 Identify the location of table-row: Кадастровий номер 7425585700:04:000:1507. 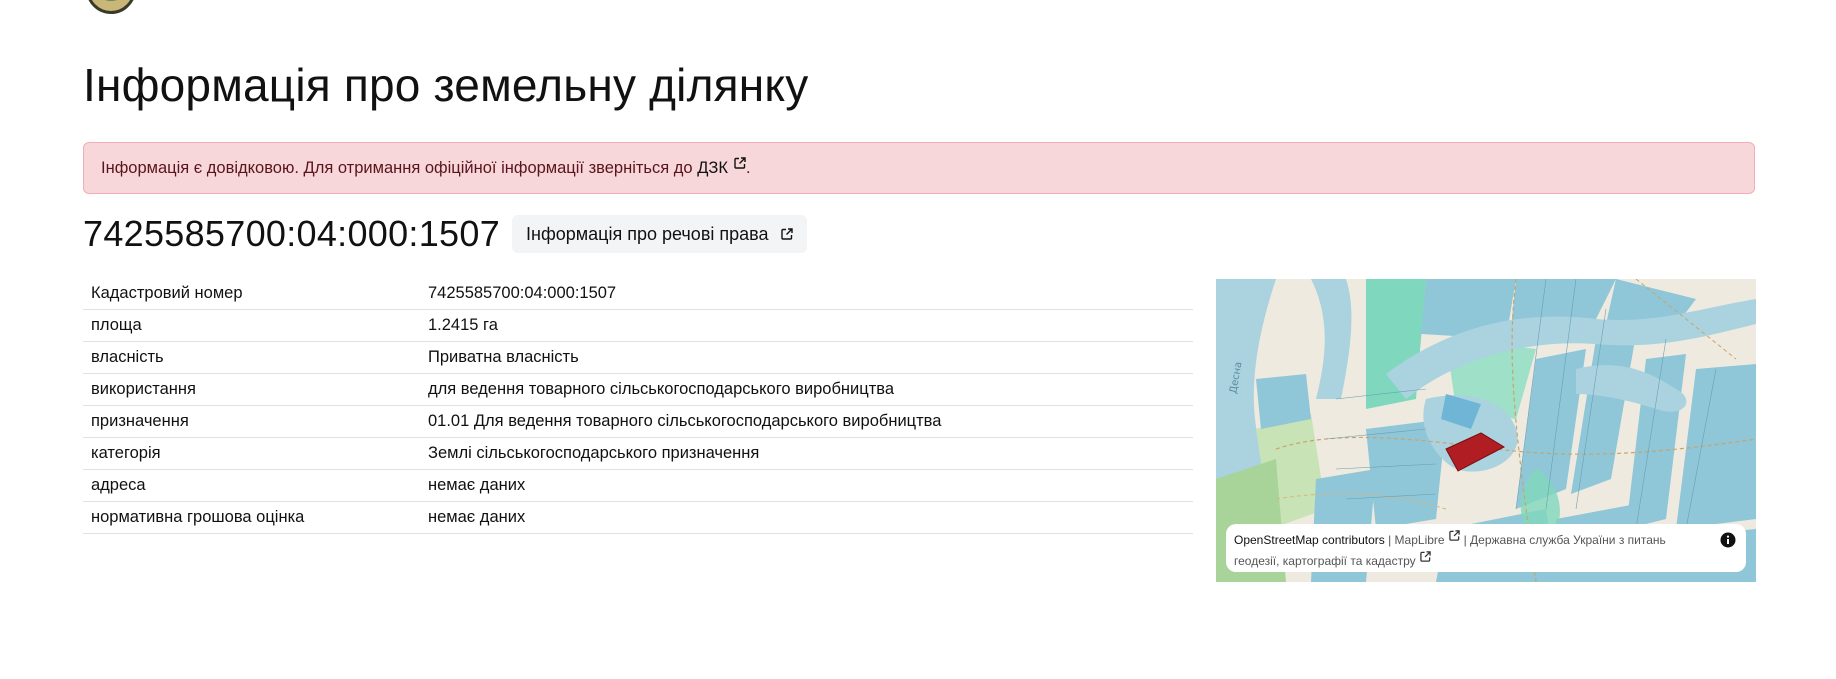
(638, 294).